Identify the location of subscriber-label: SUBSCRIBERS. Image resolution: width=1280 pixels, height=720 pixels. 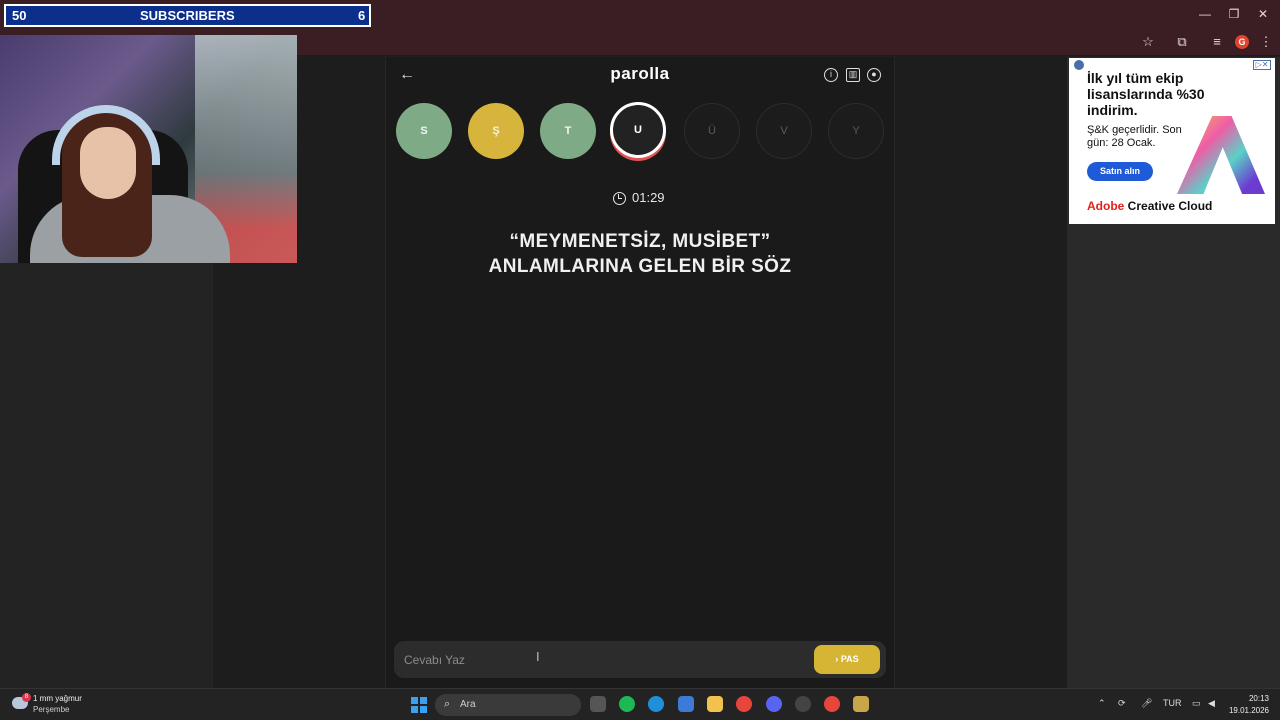
(187, 15).